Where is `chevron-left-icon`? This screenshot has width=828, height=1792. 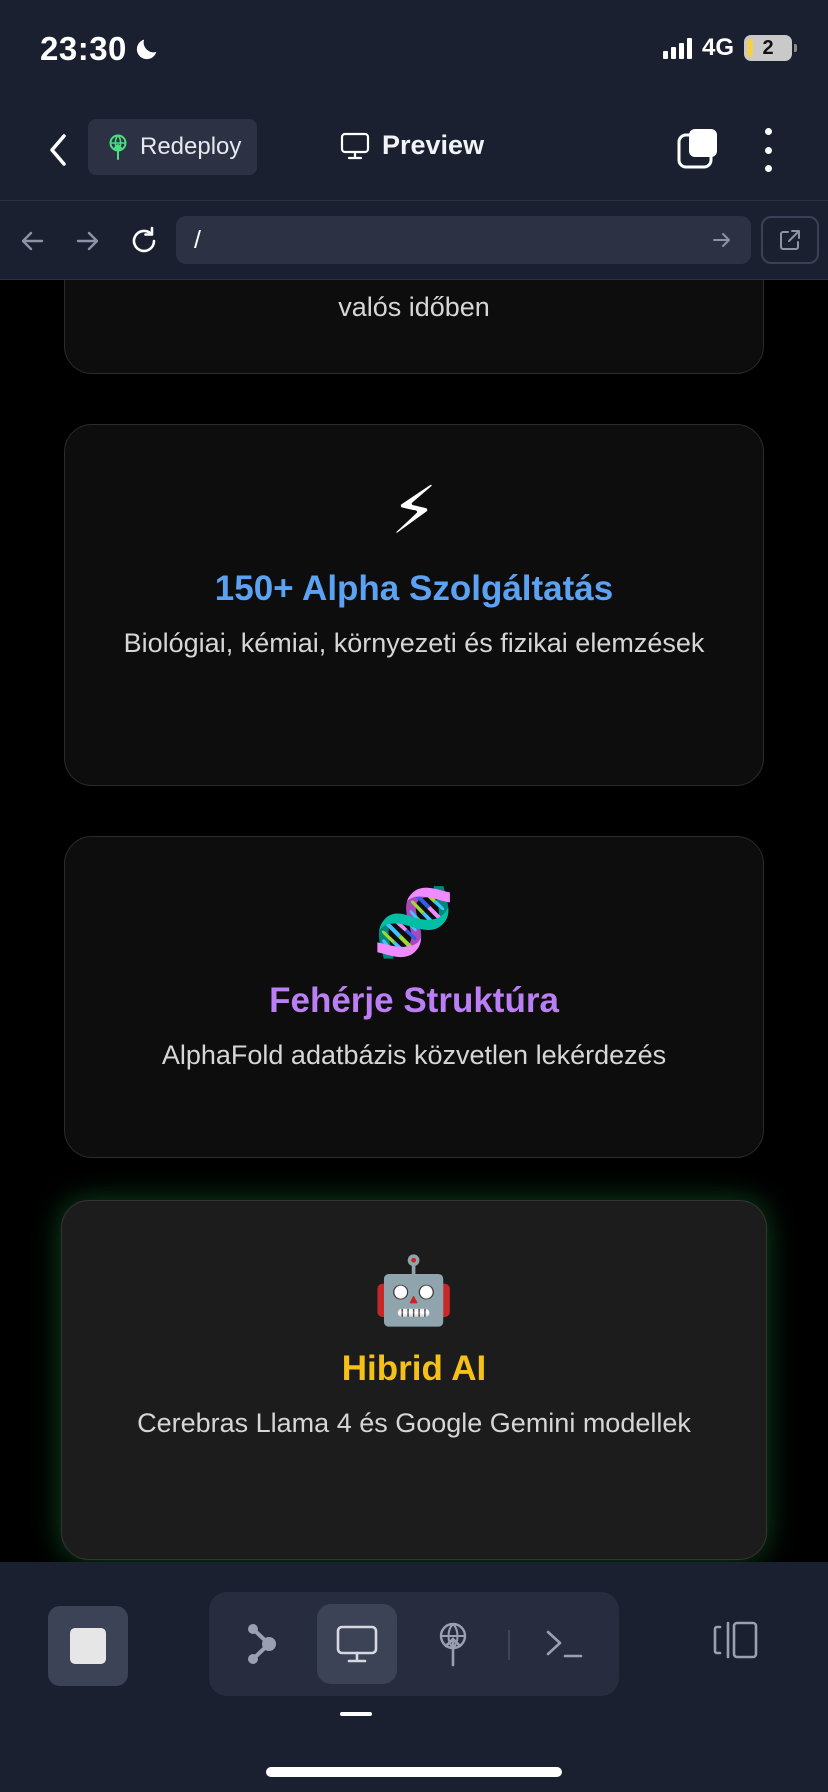
chevron-left-icon is located at coordinates (58, 150).